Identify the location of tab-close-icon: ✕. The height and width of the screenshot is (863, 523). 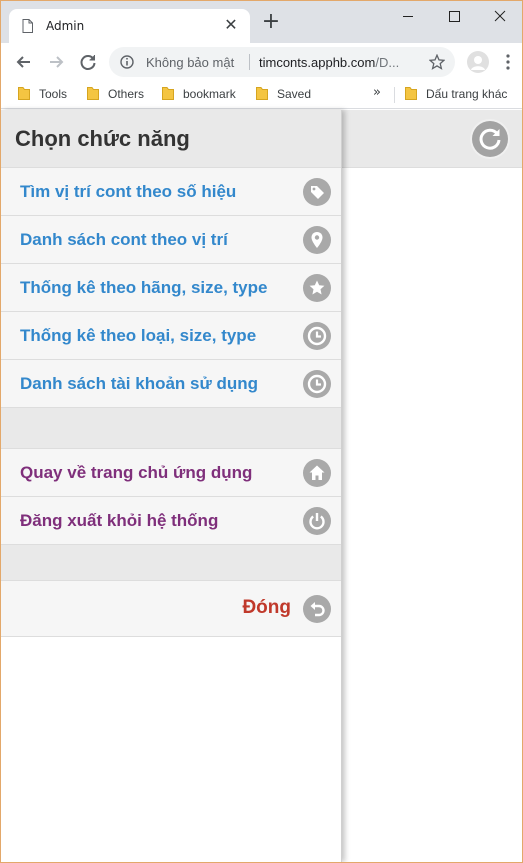
(231, 25).